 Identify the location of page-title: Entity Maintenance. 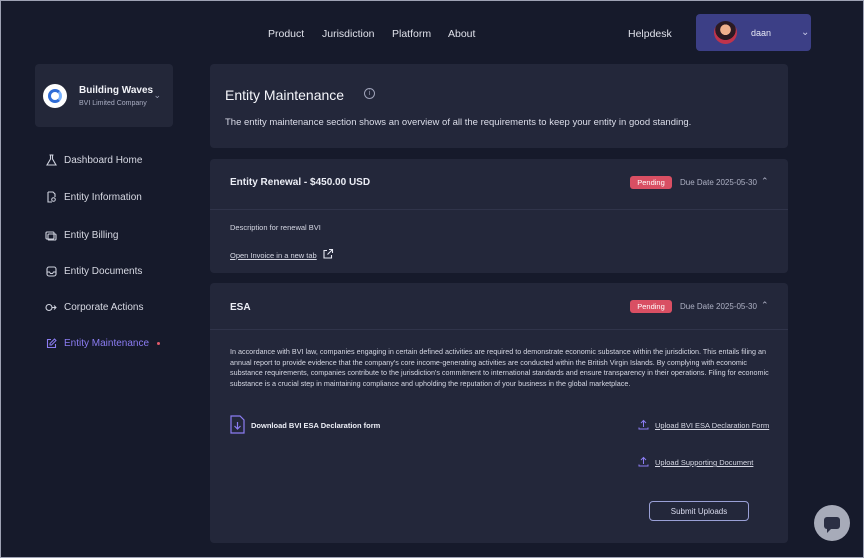
(285, 95).